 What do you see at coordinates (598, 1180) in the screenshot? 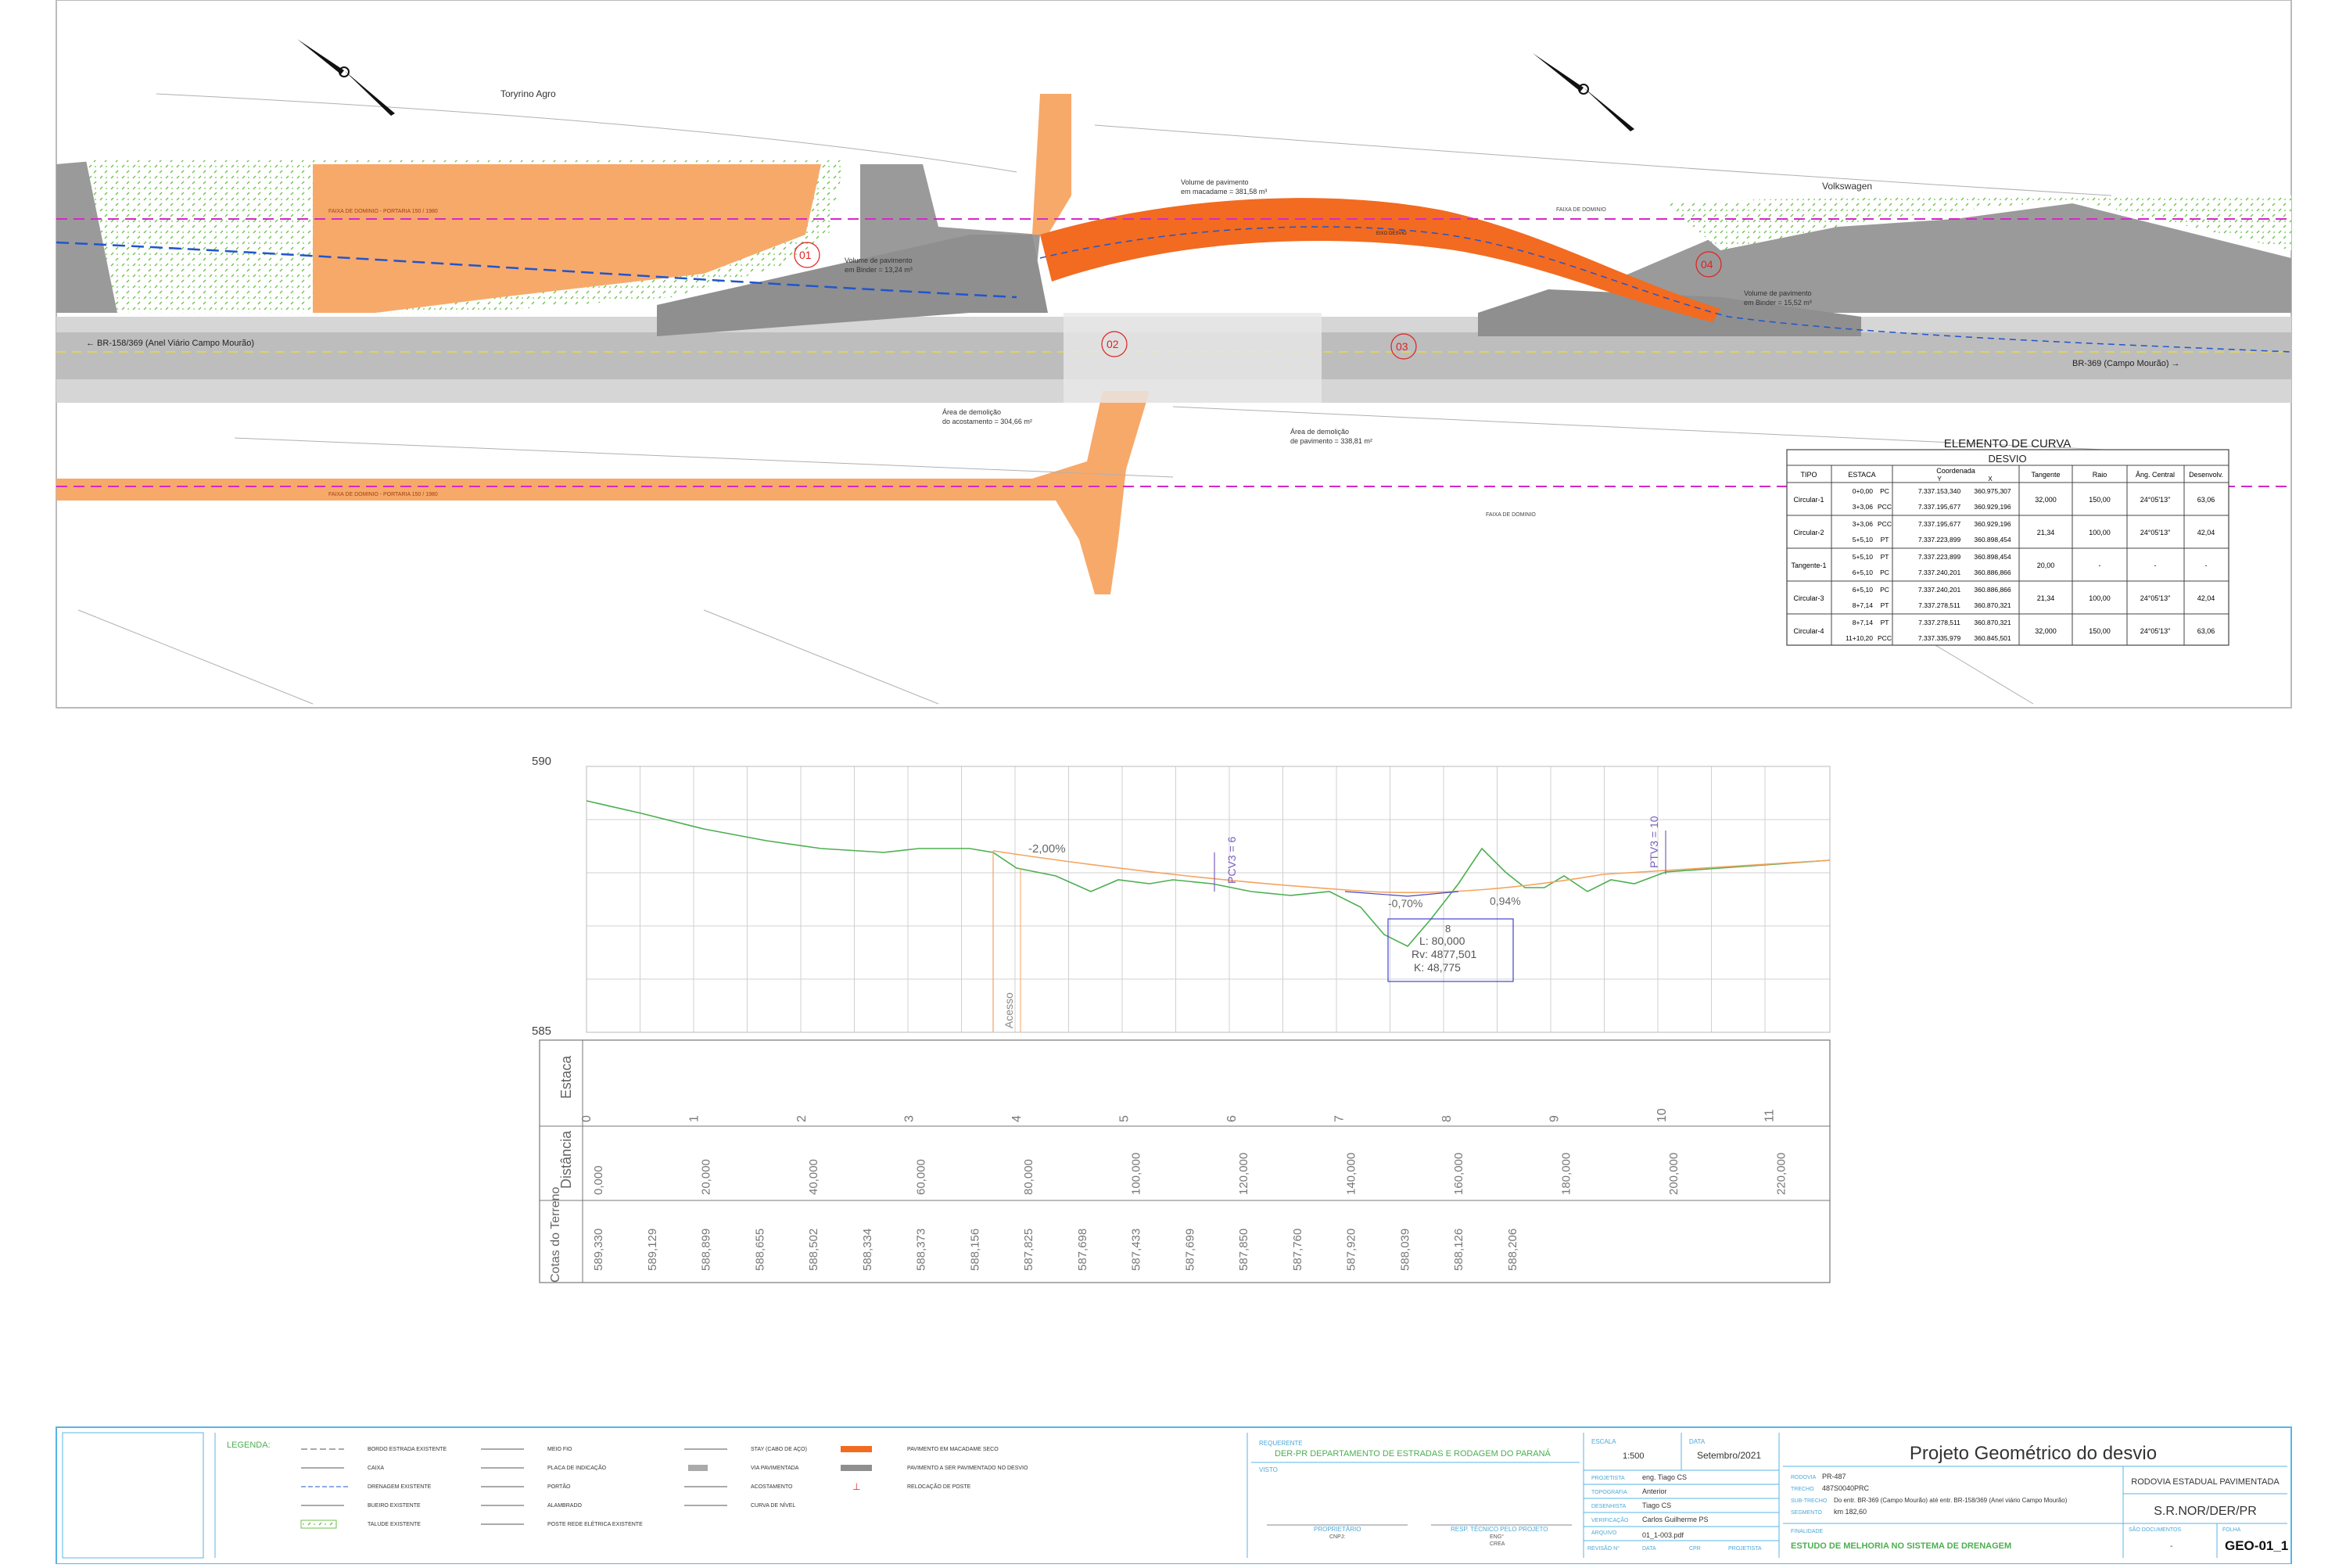
I see `distancia-value: 0,000` at bounding box center [598, 1180].